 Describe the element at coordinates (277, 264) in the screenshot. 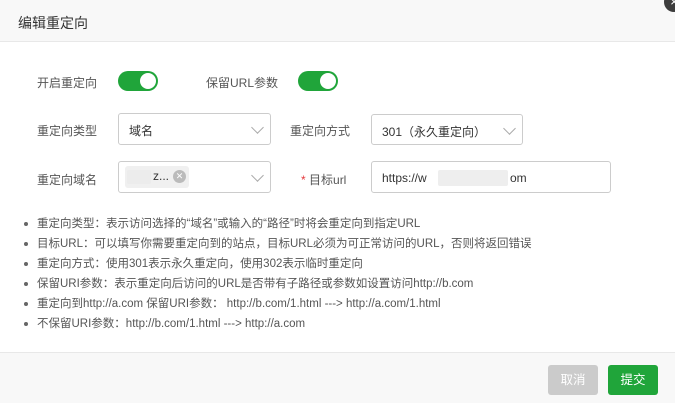

I see `help-note: 重定向方式：使用301表示永久重定向，使用302表示临时重定向` at that location.